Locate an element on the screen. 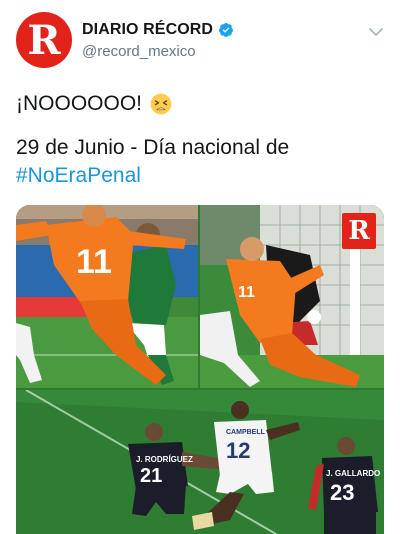  avatar-logo-letter: R is located at coordinates (44, 40).